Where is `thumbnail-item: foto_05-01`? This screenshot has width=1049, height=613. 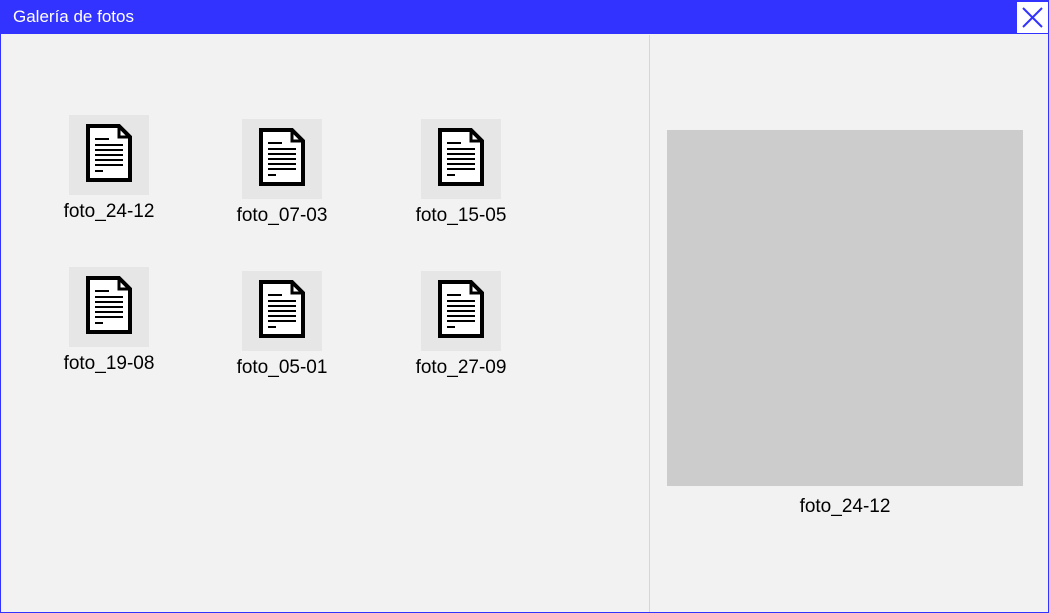
thumbnail-item: foto_05-01 is located at coordinates (282, 326).